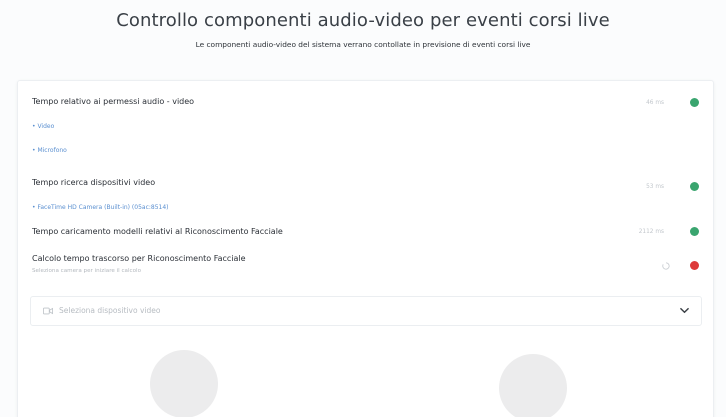 The width and height of the screenshot is (726, 417). I want to click on check-time: 53 ms, so click(655, 187).